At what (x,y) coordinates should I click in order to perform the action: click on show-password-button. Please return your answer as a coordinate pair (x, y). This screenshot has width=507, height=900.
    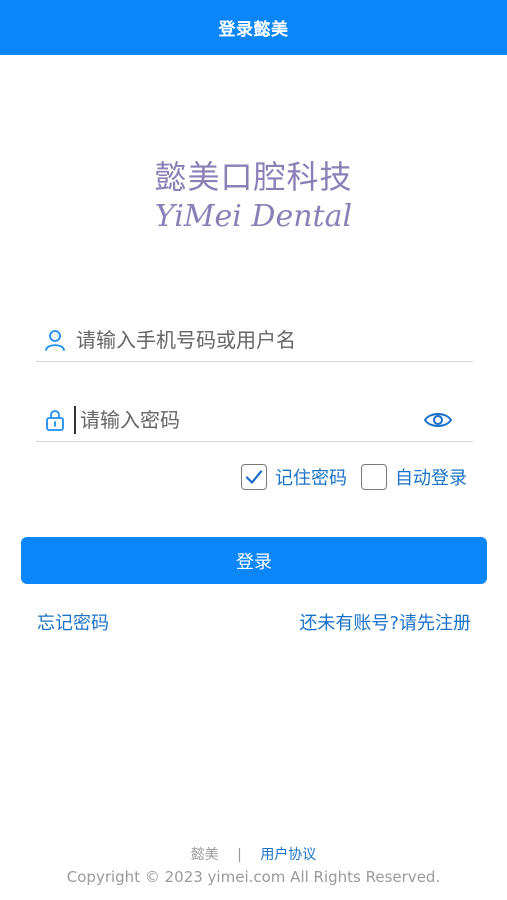
    Looking at the image, I should click on (438, 420).